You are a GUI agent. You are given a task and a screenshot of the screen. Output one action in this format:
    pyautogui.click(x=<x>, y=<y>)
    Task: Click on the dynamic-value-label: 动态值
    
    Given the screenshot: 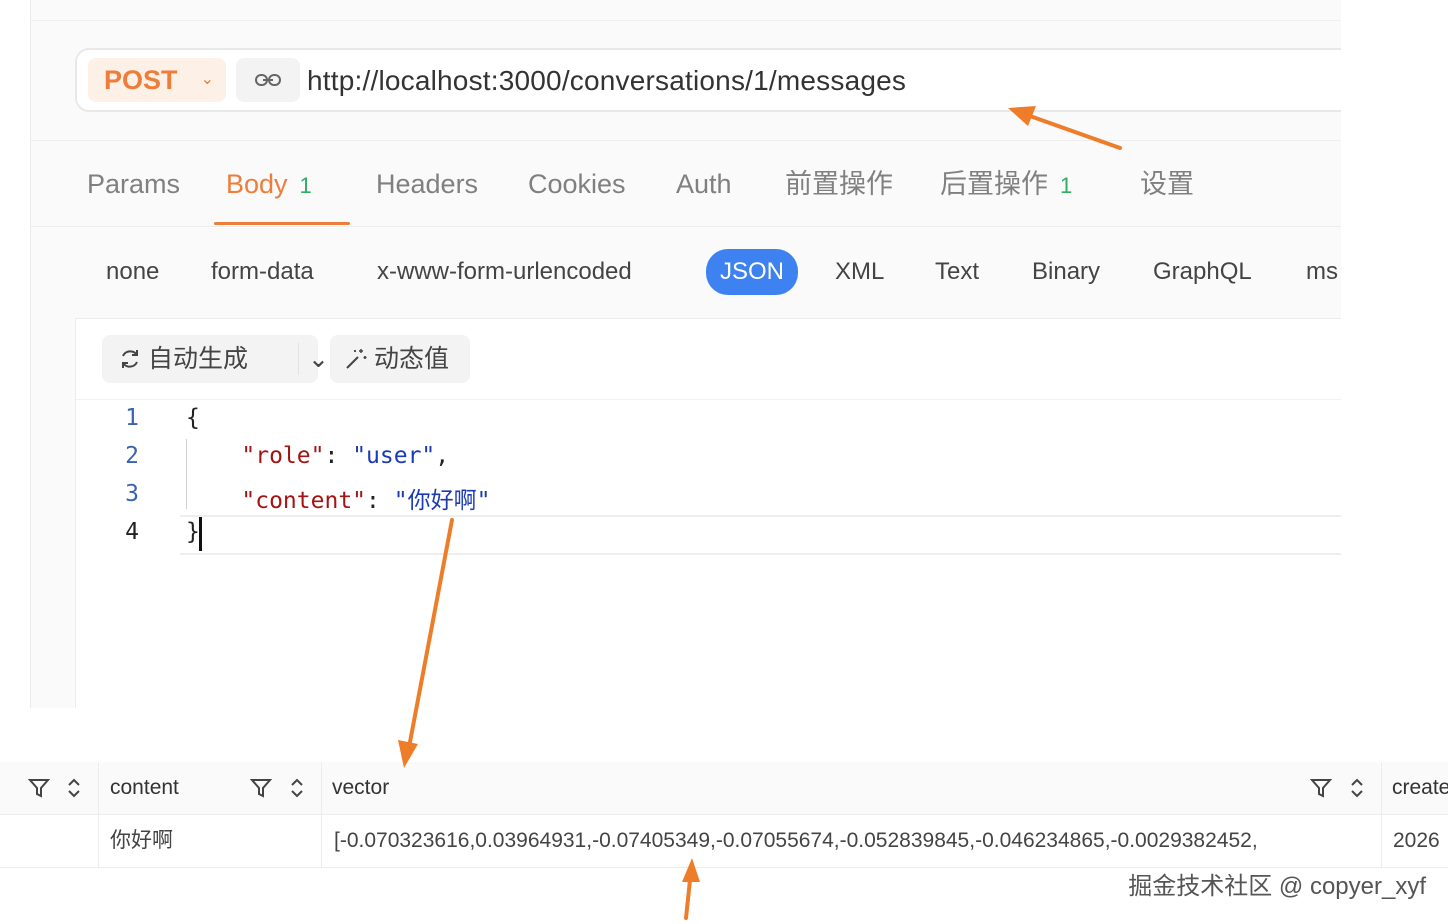 What is the action you would take?
    pyautogui.click(x=412, y=359)
    